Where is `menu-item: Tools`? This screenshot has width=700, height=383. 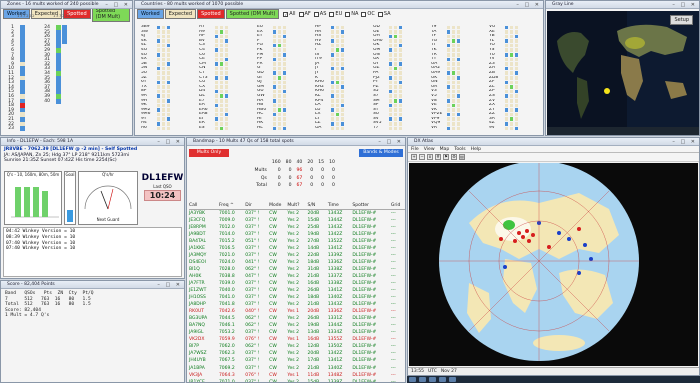 menu-item: Tools is located at coordinates (459, 149).